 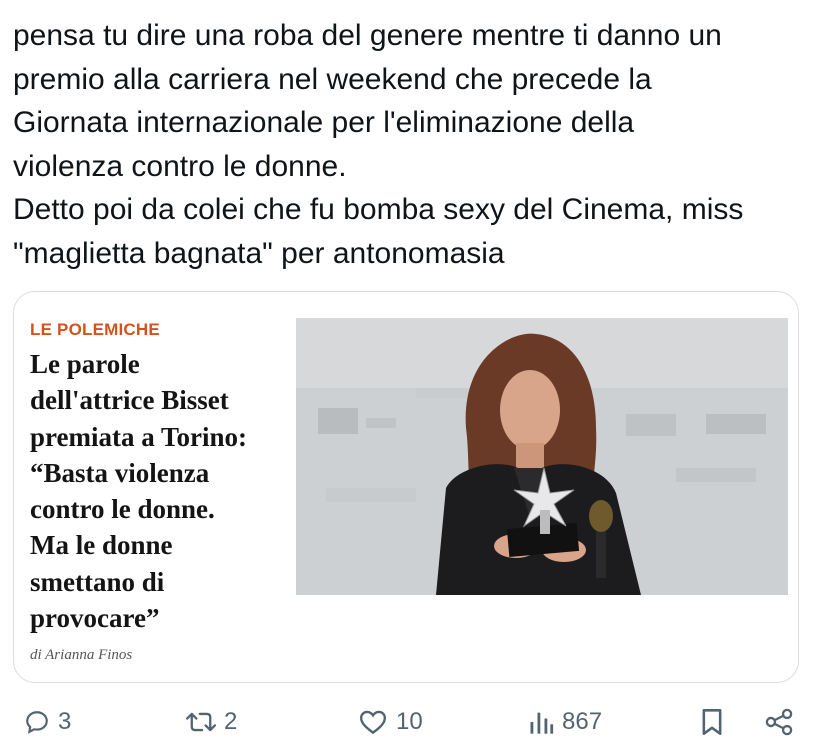 What do you see at coordinates (97, 581) in the screenshot?
I see `headline-line: smettano di` at bounding box center [97, 581].